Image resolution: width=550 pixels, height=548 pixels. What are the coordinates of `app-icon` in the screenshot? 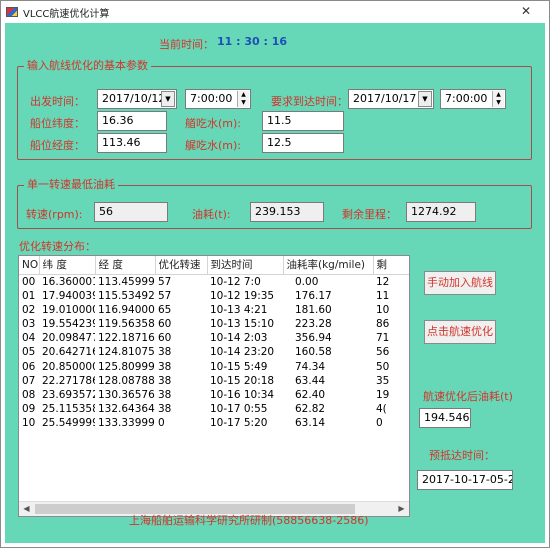 It's located at (12, 12).